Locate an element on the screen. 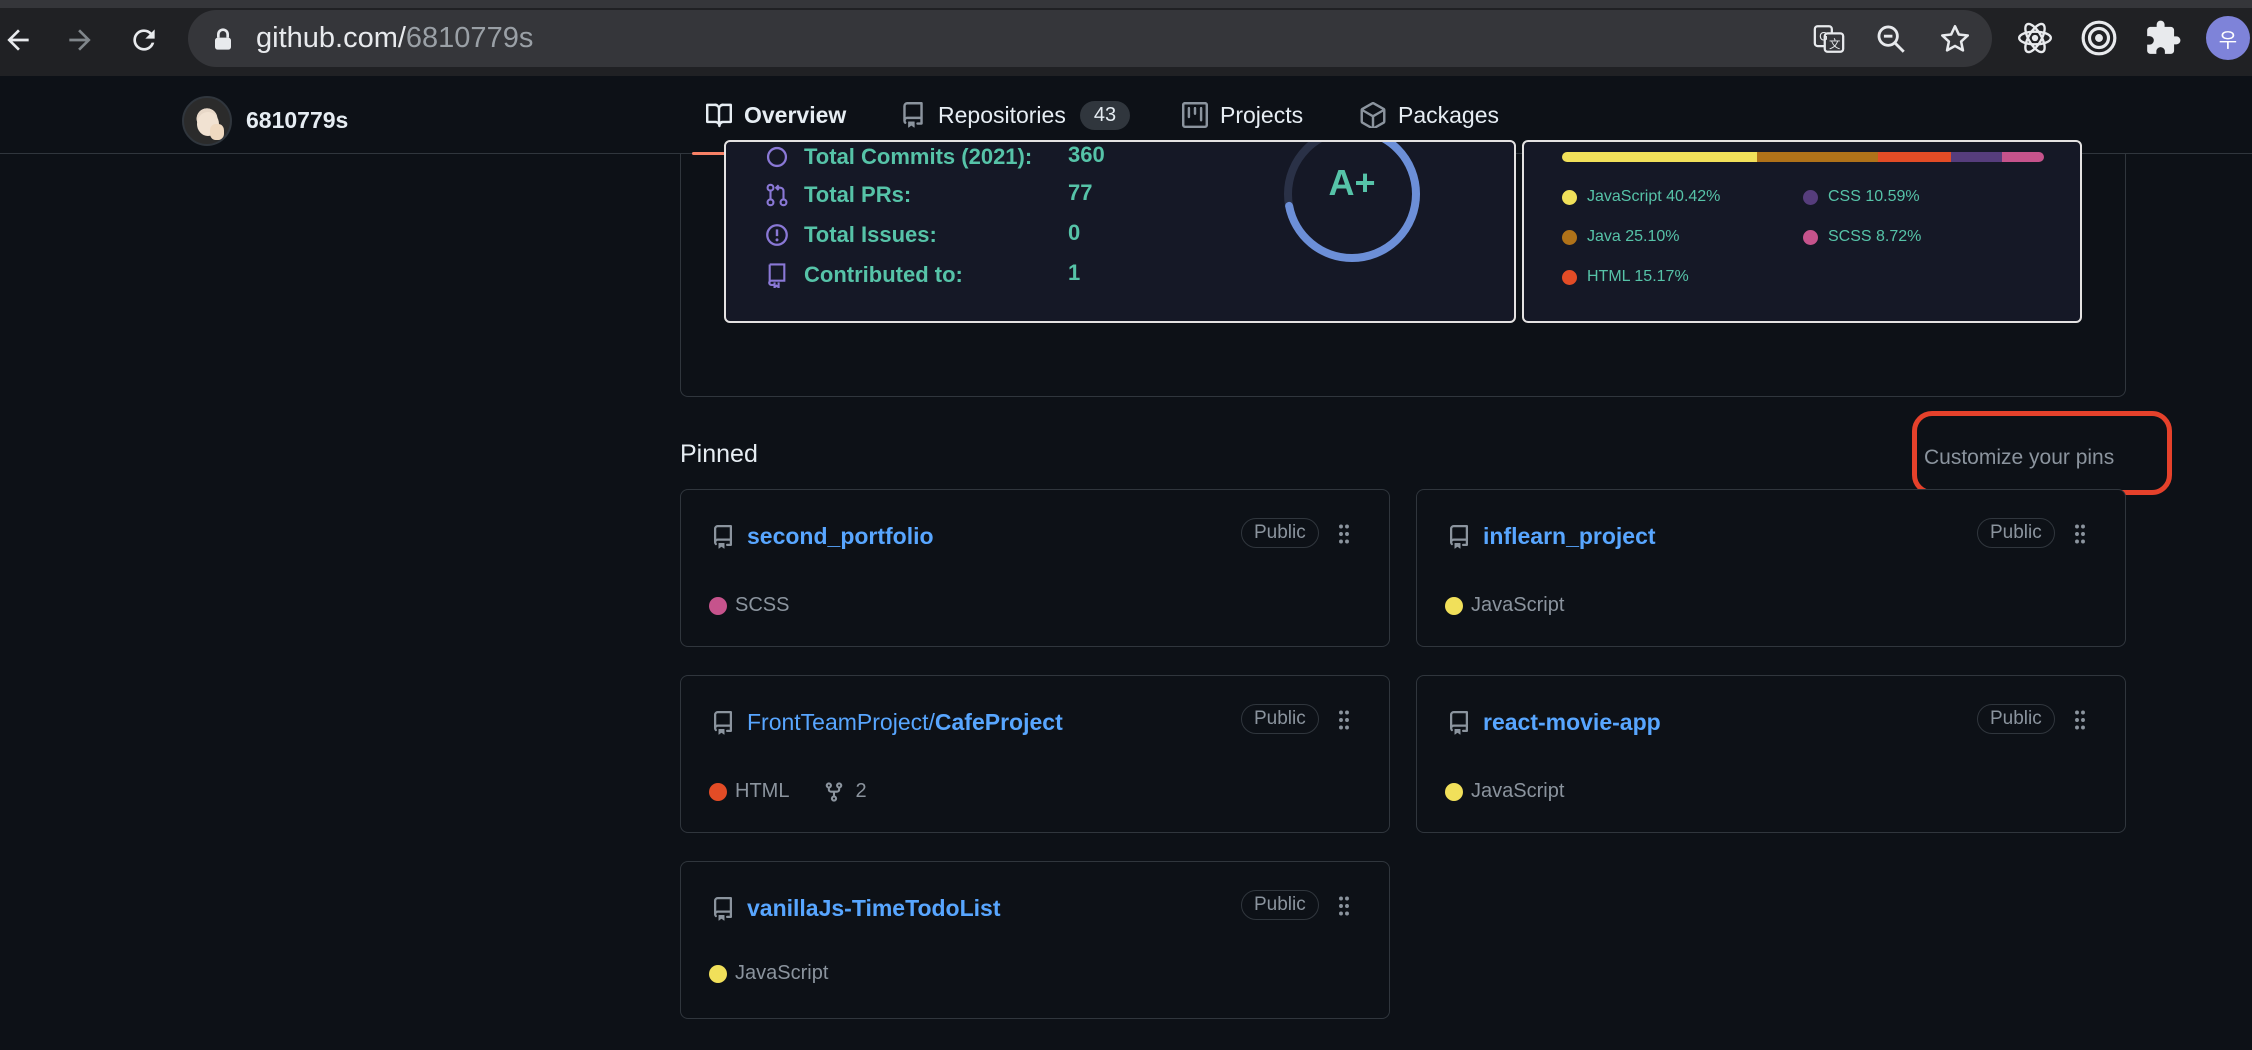 Image resolution: width=2252 pixels, height=1050 pixels. tab-strip-edge is located at coordinates (1126, 4).